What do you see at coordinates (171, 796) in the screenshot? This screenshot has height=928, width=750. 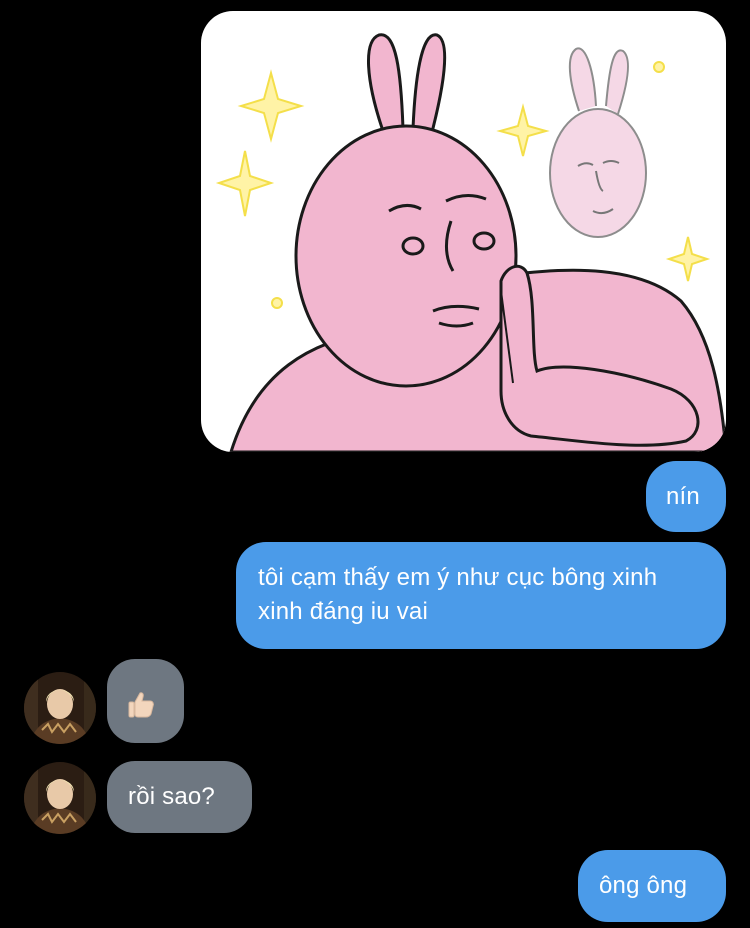 I see `message-text: rồi sao?` at bounding box center [171, 796].